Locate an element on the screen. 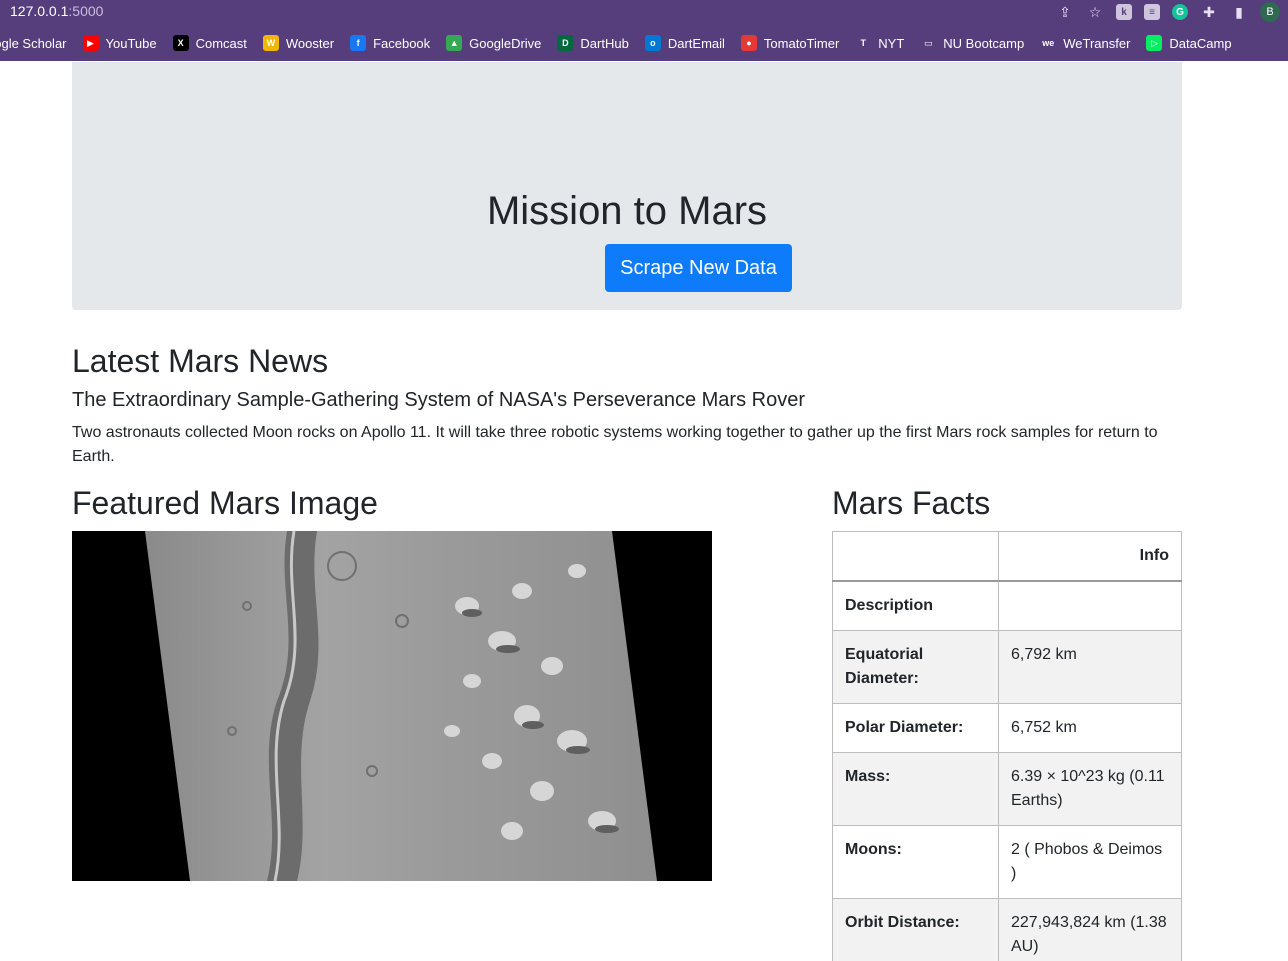  extension-k-icon: k is located at coordinates (1124, 12).